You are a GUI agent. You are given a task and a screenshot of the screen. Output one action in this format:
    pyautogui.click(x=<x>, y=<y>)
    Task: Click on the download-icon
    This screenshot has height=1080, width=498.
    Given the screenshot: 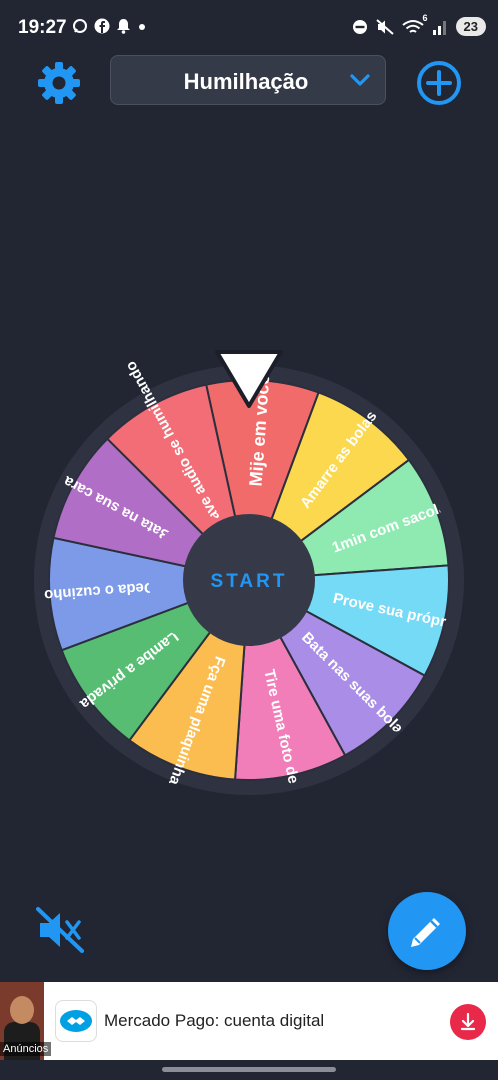 What is the action you would take?
    pyautogui.click(x=468, y=1021)
    